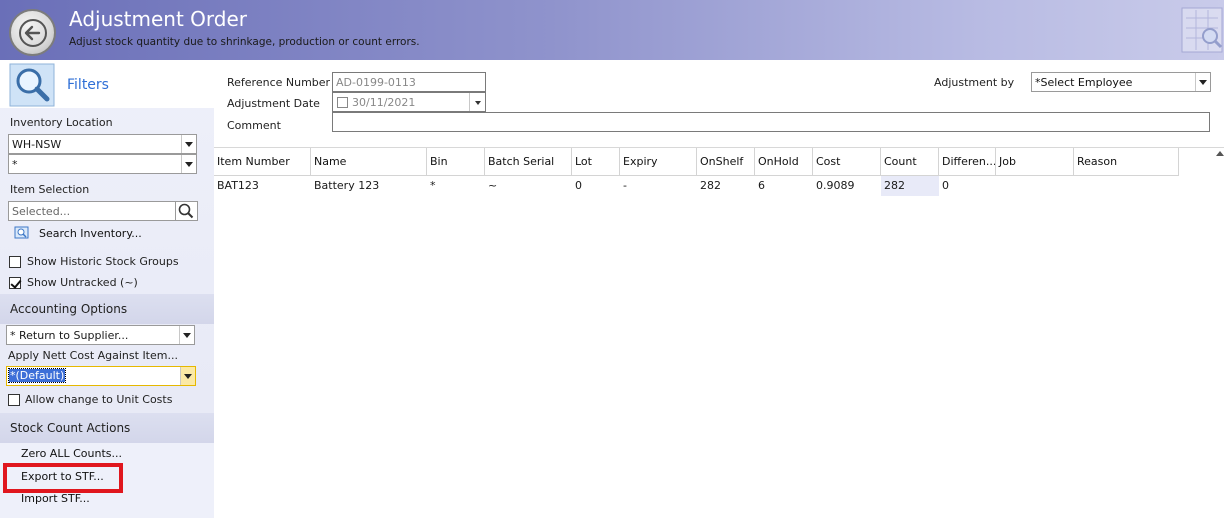  I want to click on show-untracked-checkbox, so click(15, 283).